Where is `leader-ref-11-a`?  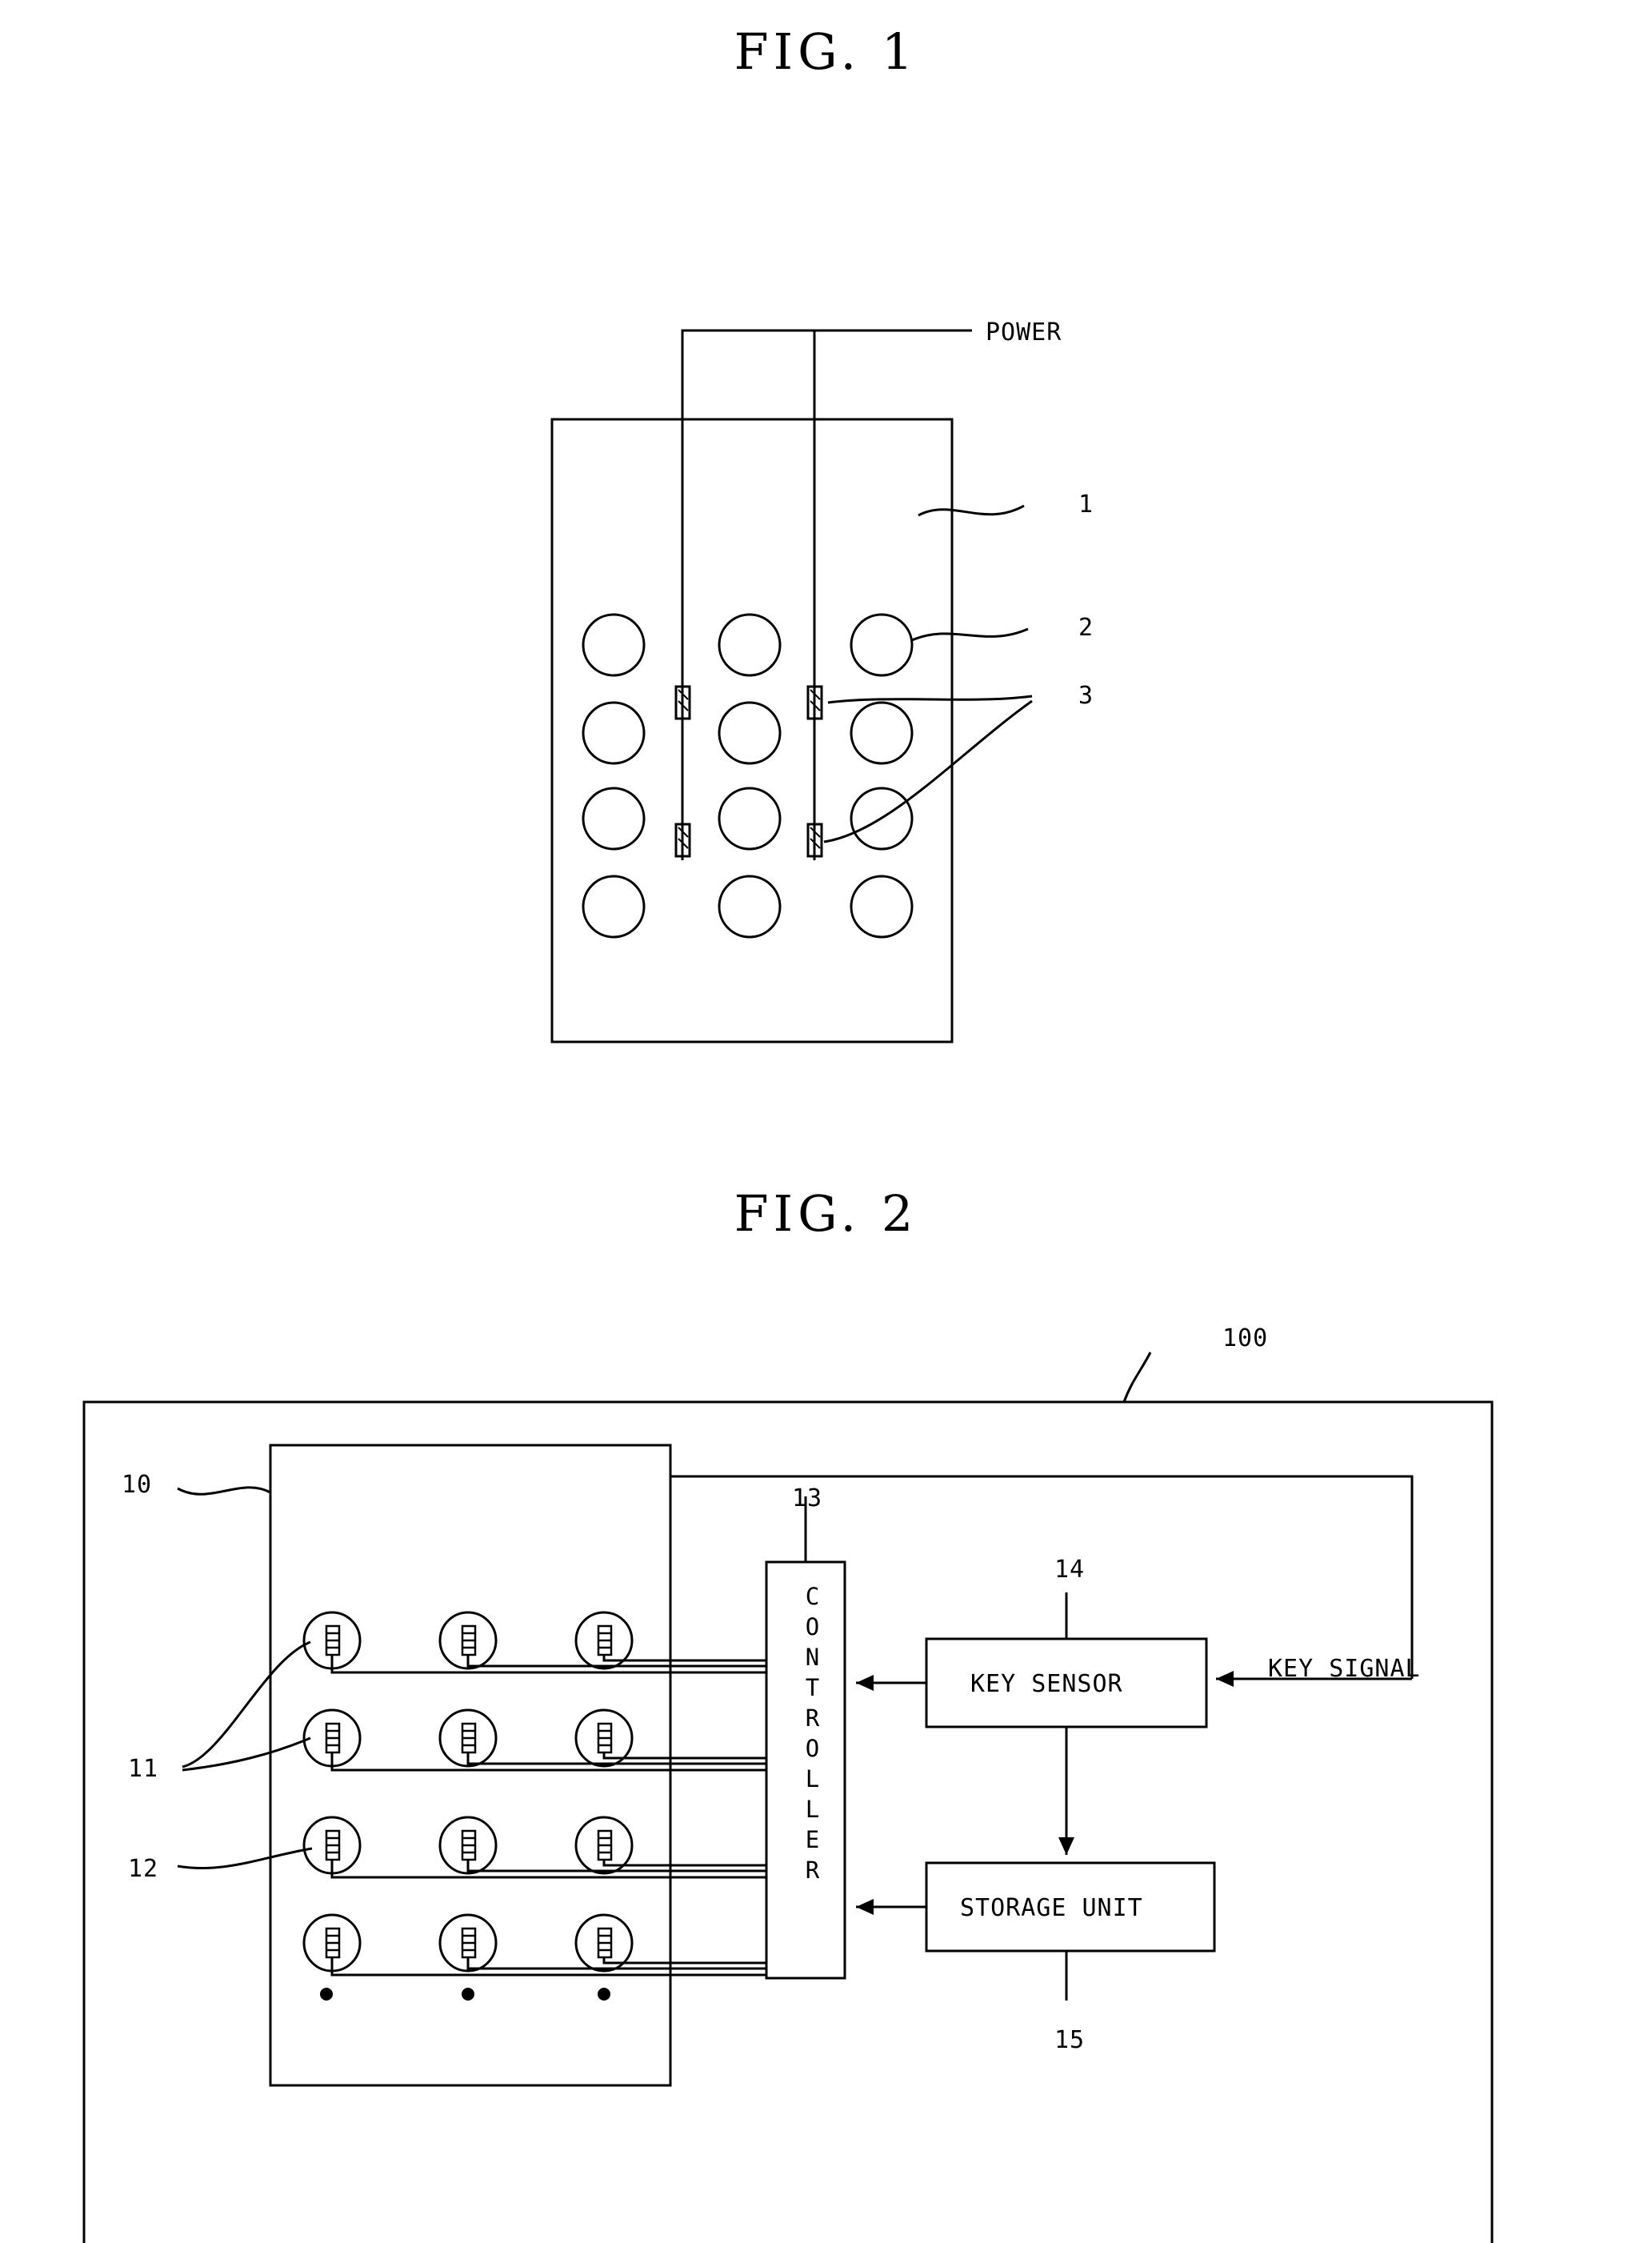
leader-ref-11-a is located at coordinates (246, 1704).